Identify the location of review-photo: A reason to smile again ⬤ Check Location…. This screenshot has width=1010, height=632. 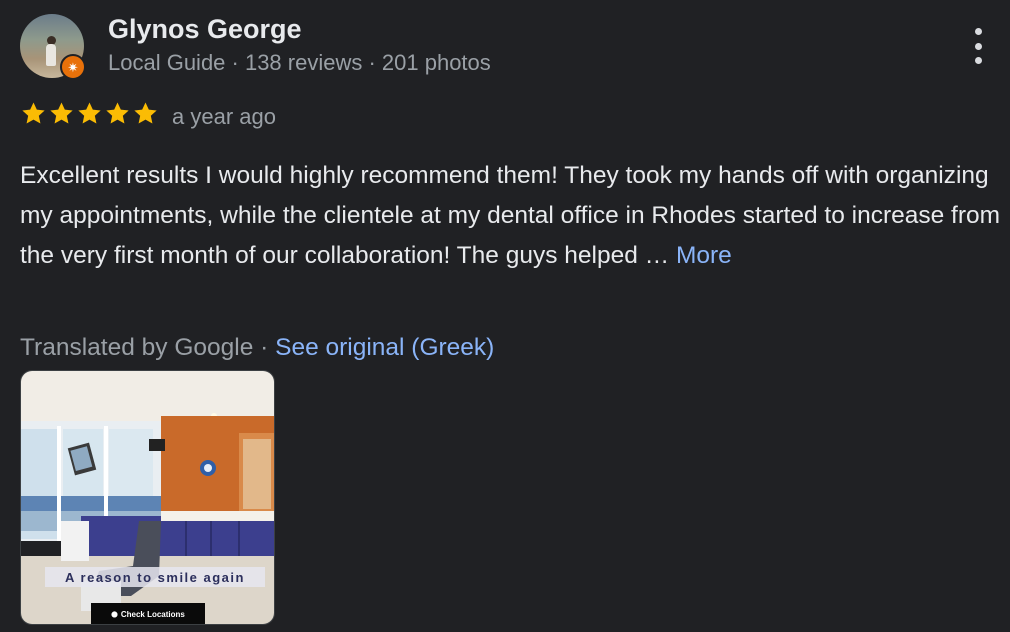
(147, 497).